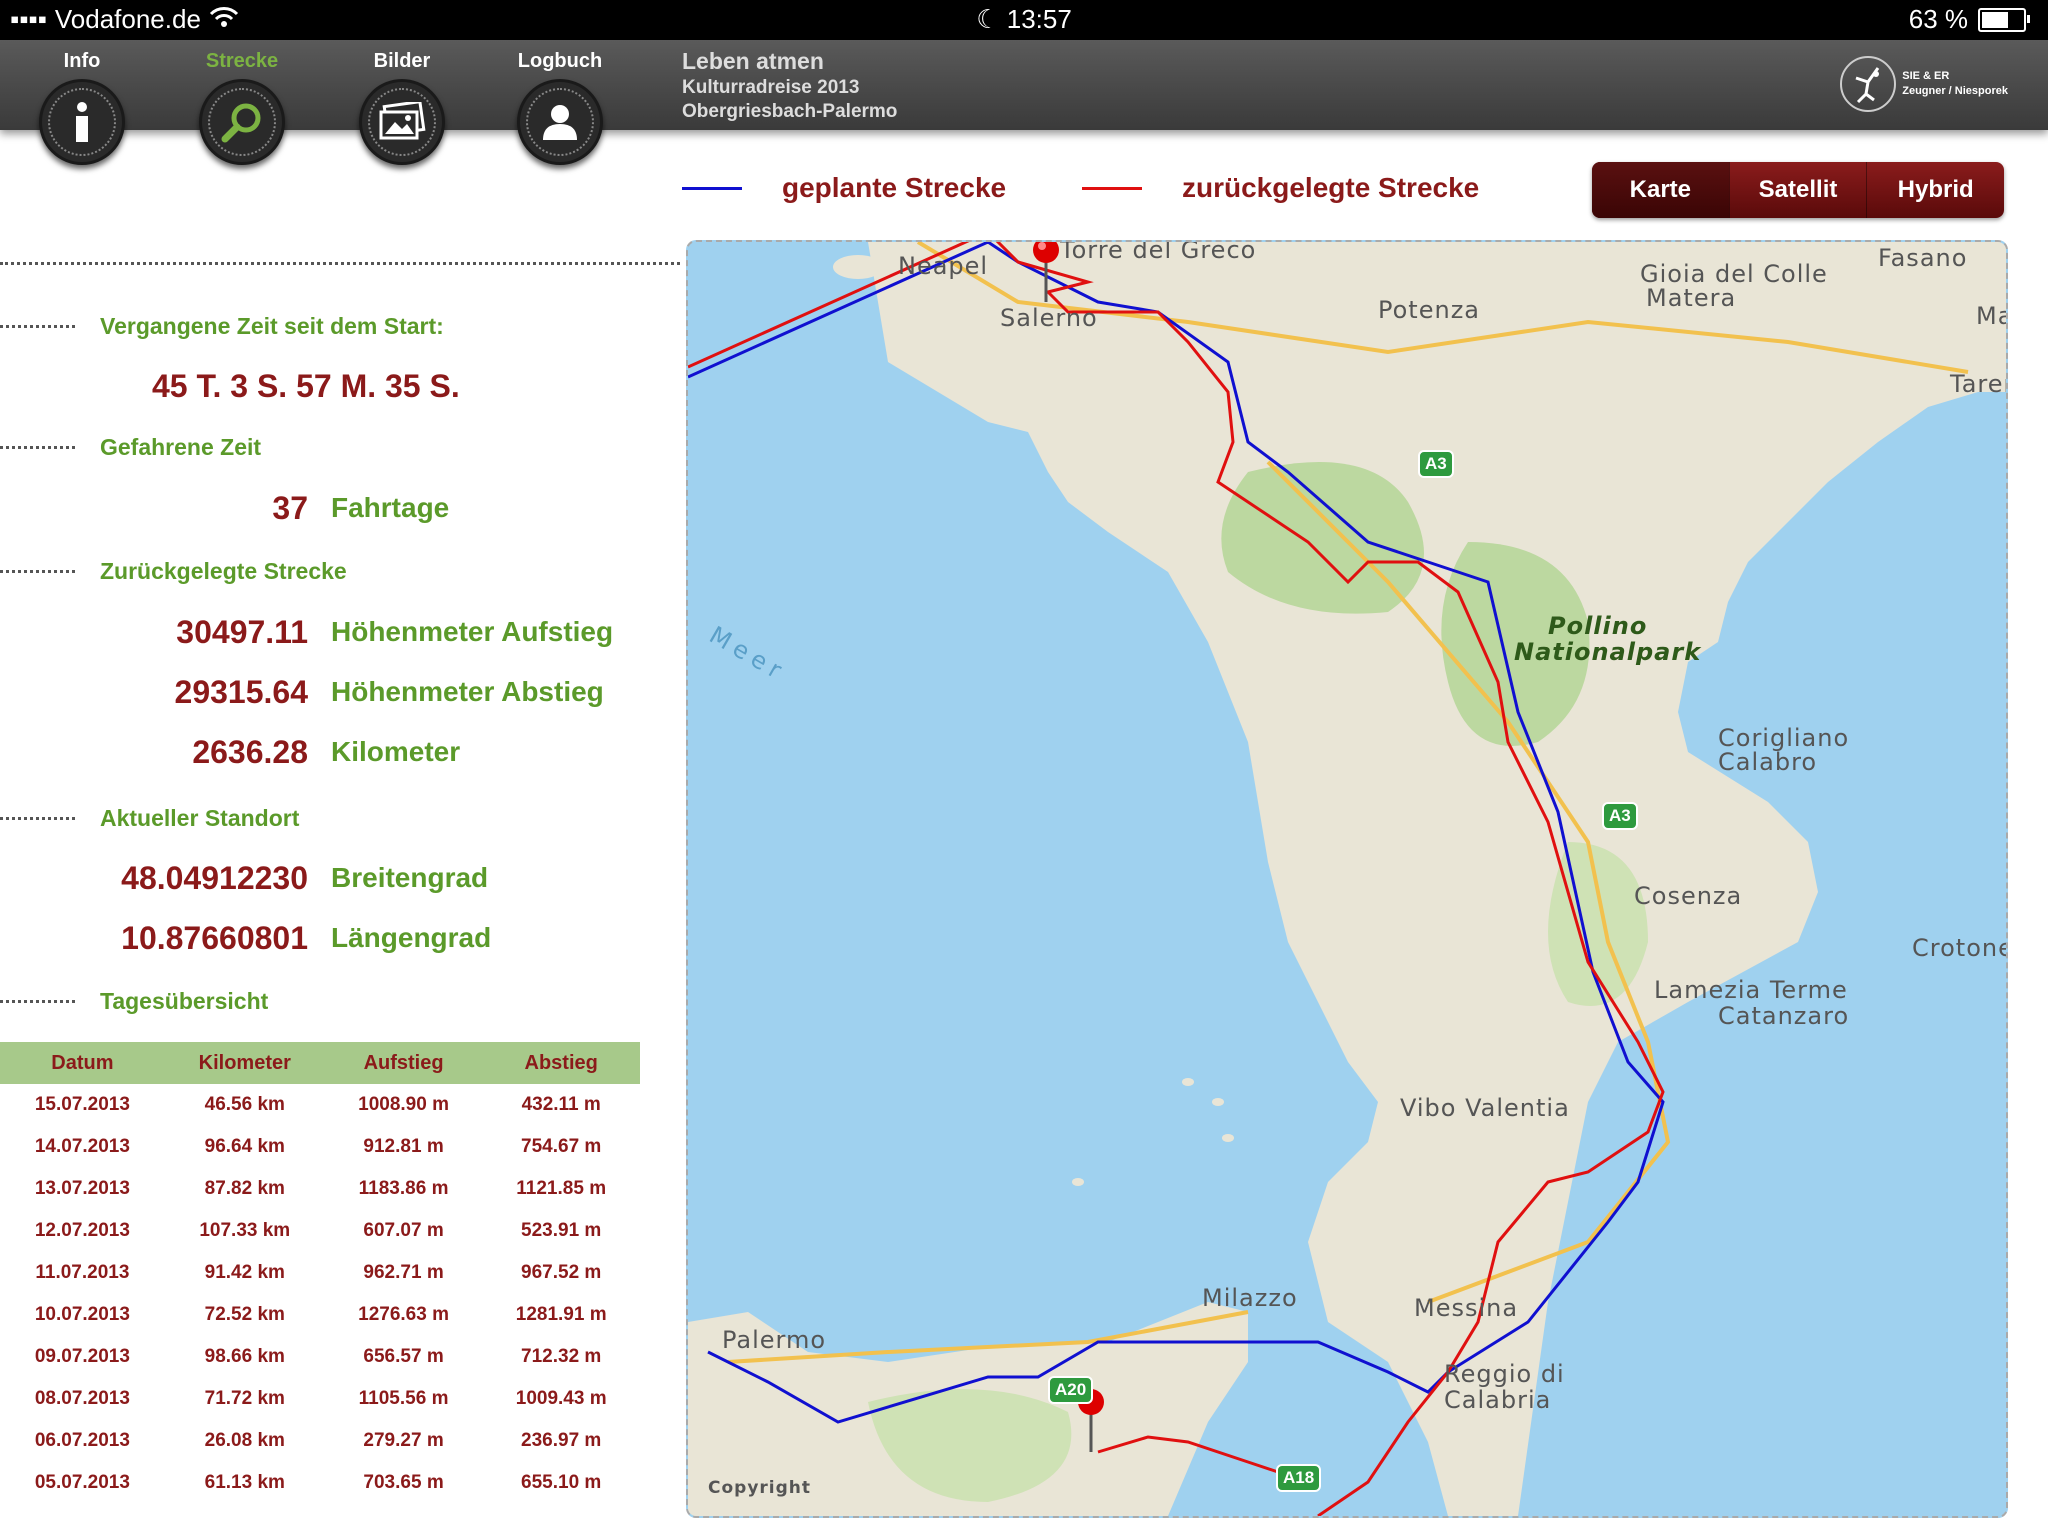  What do you see at coordinates (1498, 1400) in the screenshot?
I see `map-label: Calabria` at bounding box center [1498, 1400].